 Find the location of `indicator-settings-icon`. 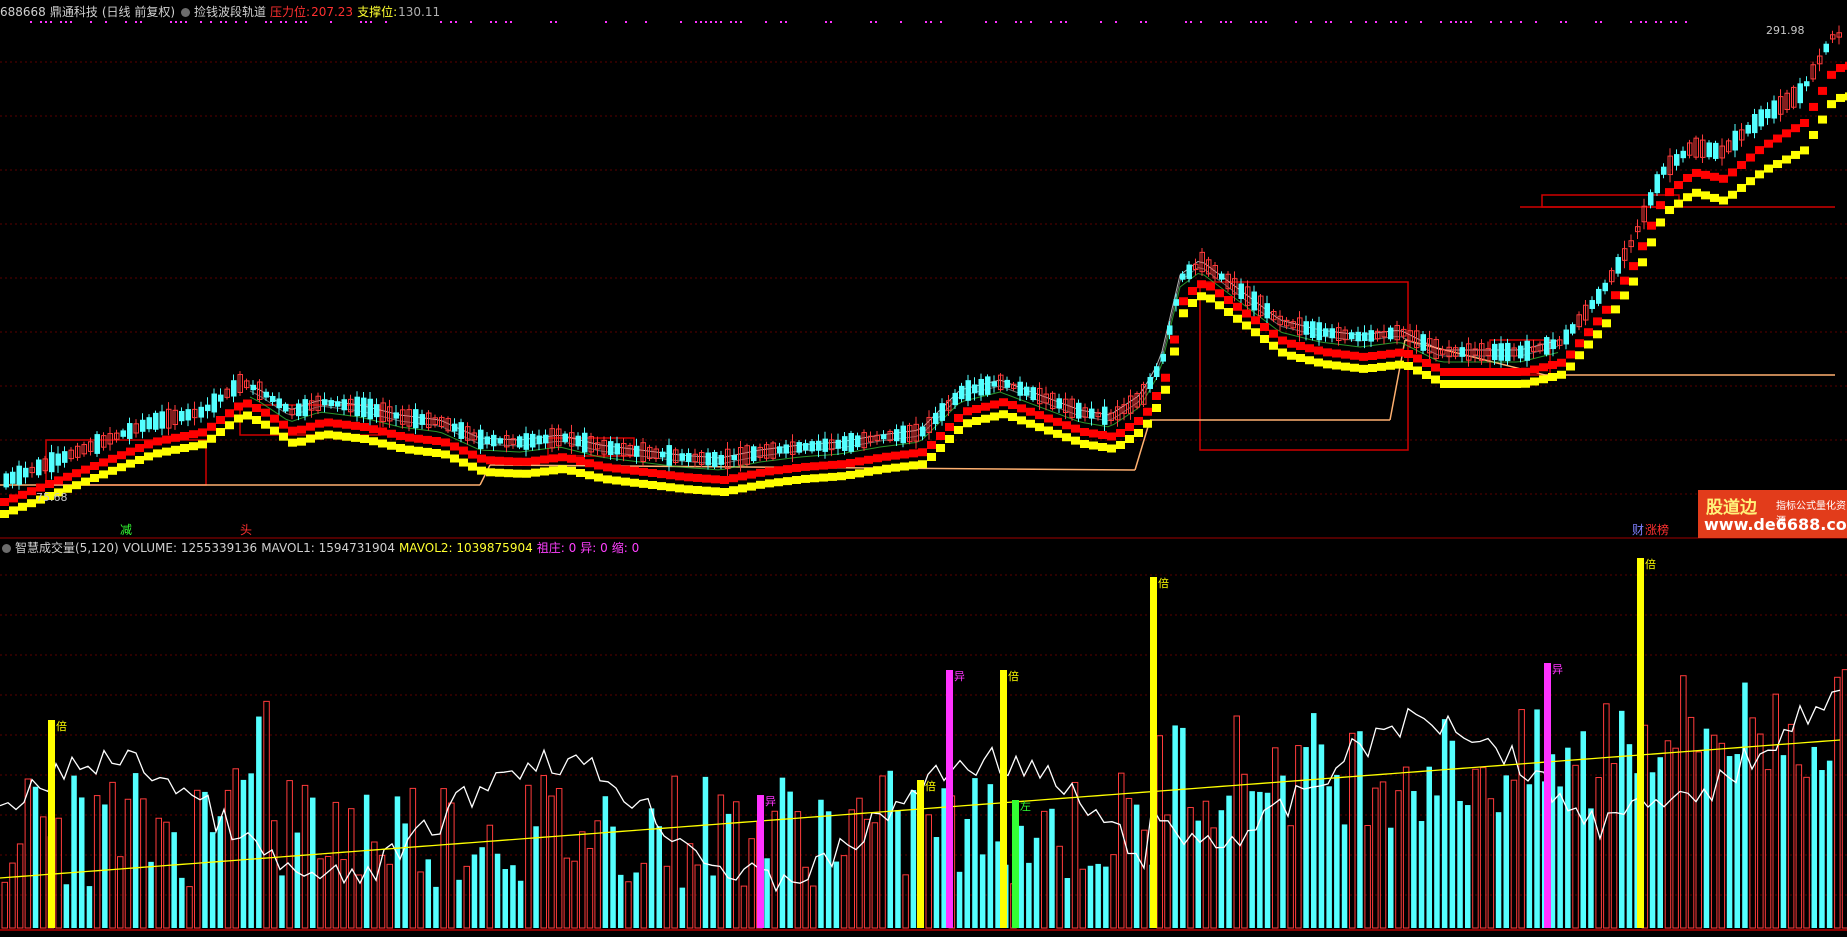

indicator-settings-icon is located at coordinates (186, 12).